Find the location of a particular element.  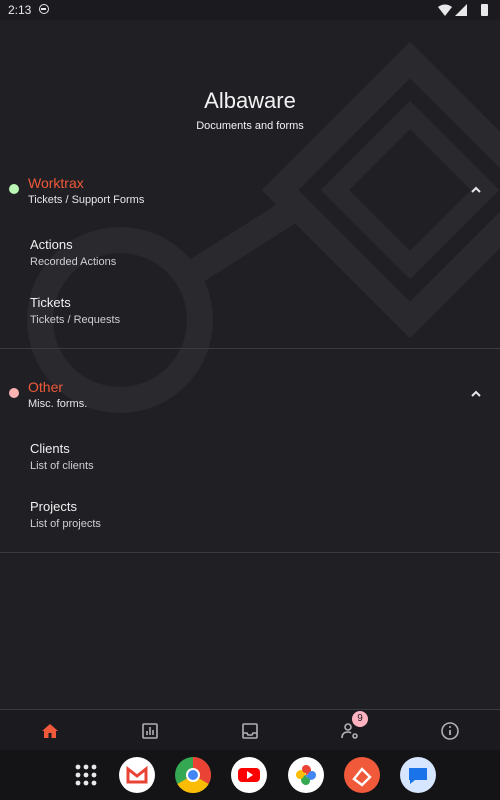

inbox-icon is located at coordinates (250, 731).